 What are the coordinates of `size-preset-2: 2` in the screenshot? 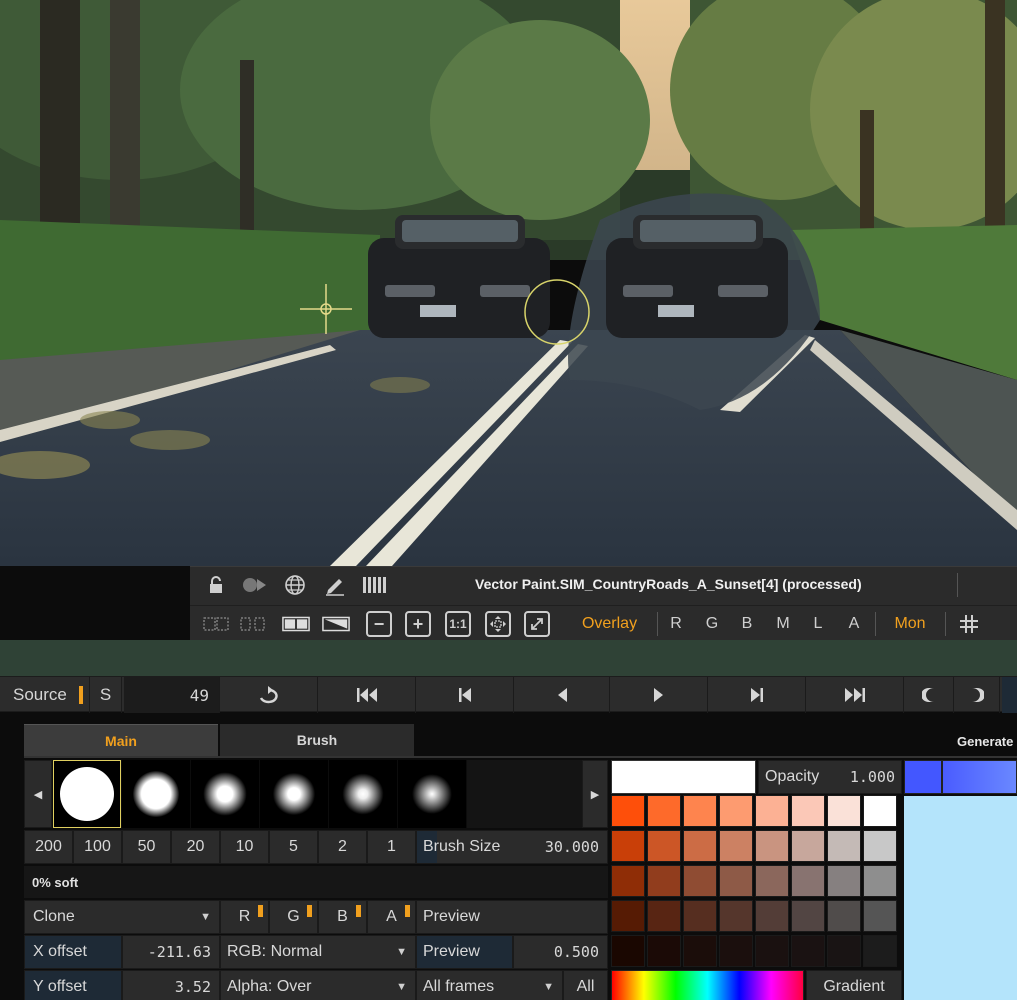 It's located at (342, 847).